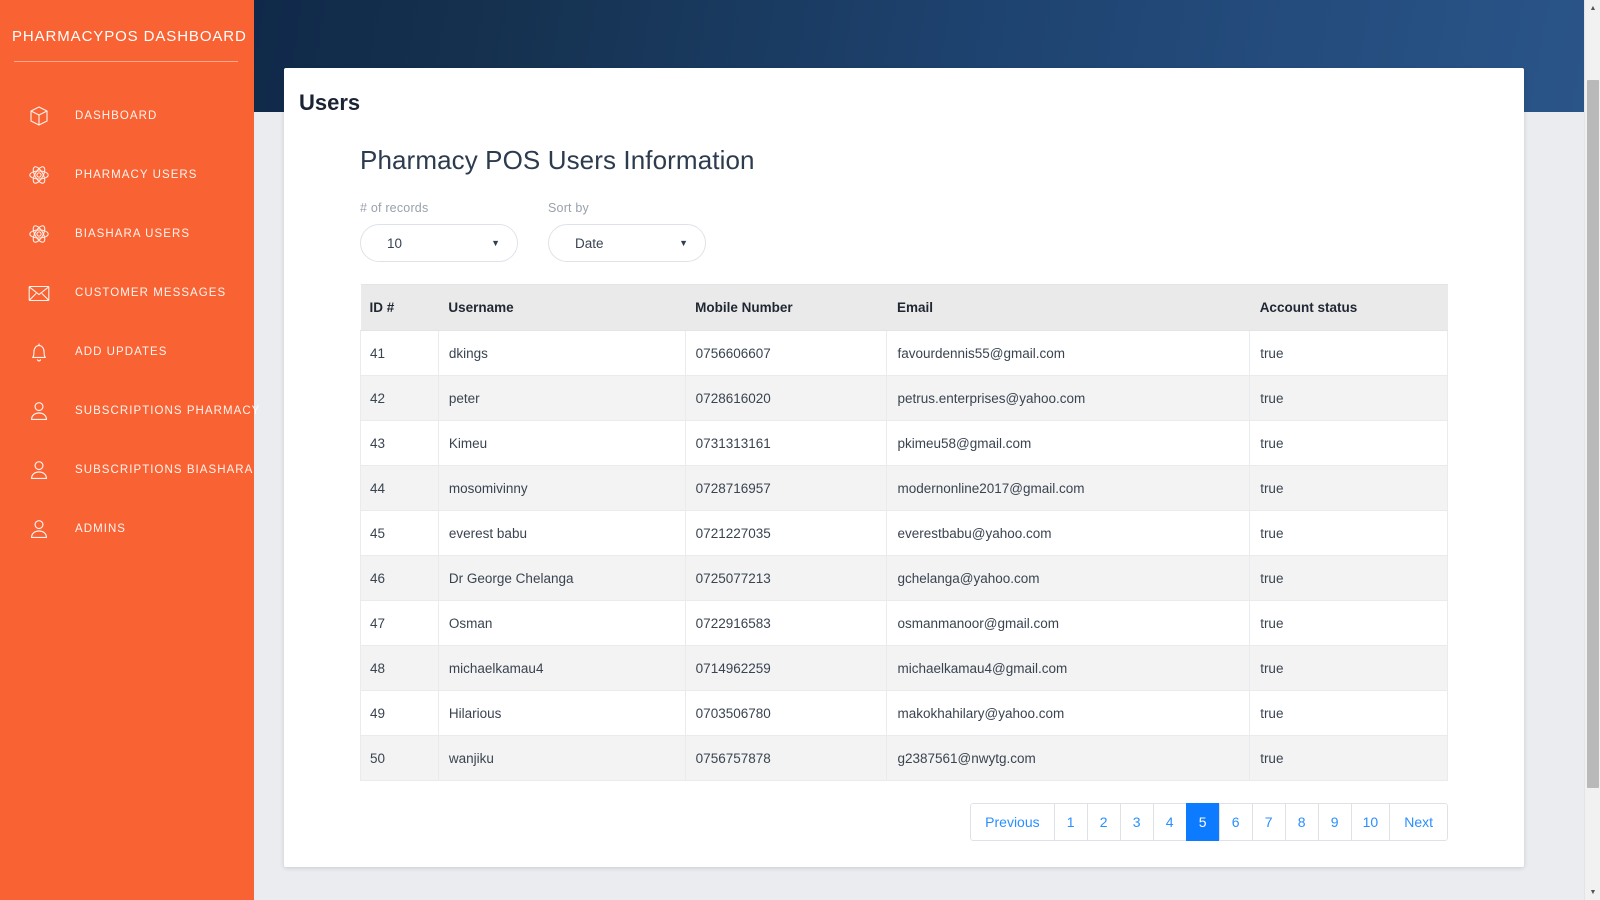 The width and height of the screenshot is (1600, 900). Describe the element at coordinates (1418, 822) in the screenshot. I see `pagination-next-button: Next` at that location.